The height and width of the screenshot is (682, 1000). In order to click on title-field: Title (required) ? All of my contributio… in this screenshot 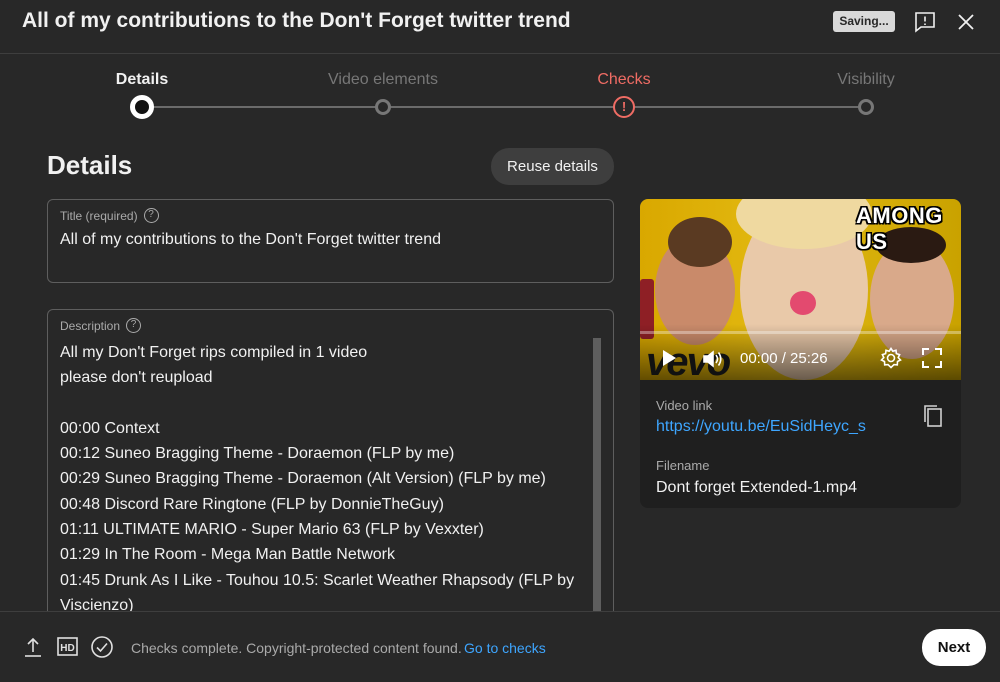, I will do `click(330, 241)`.